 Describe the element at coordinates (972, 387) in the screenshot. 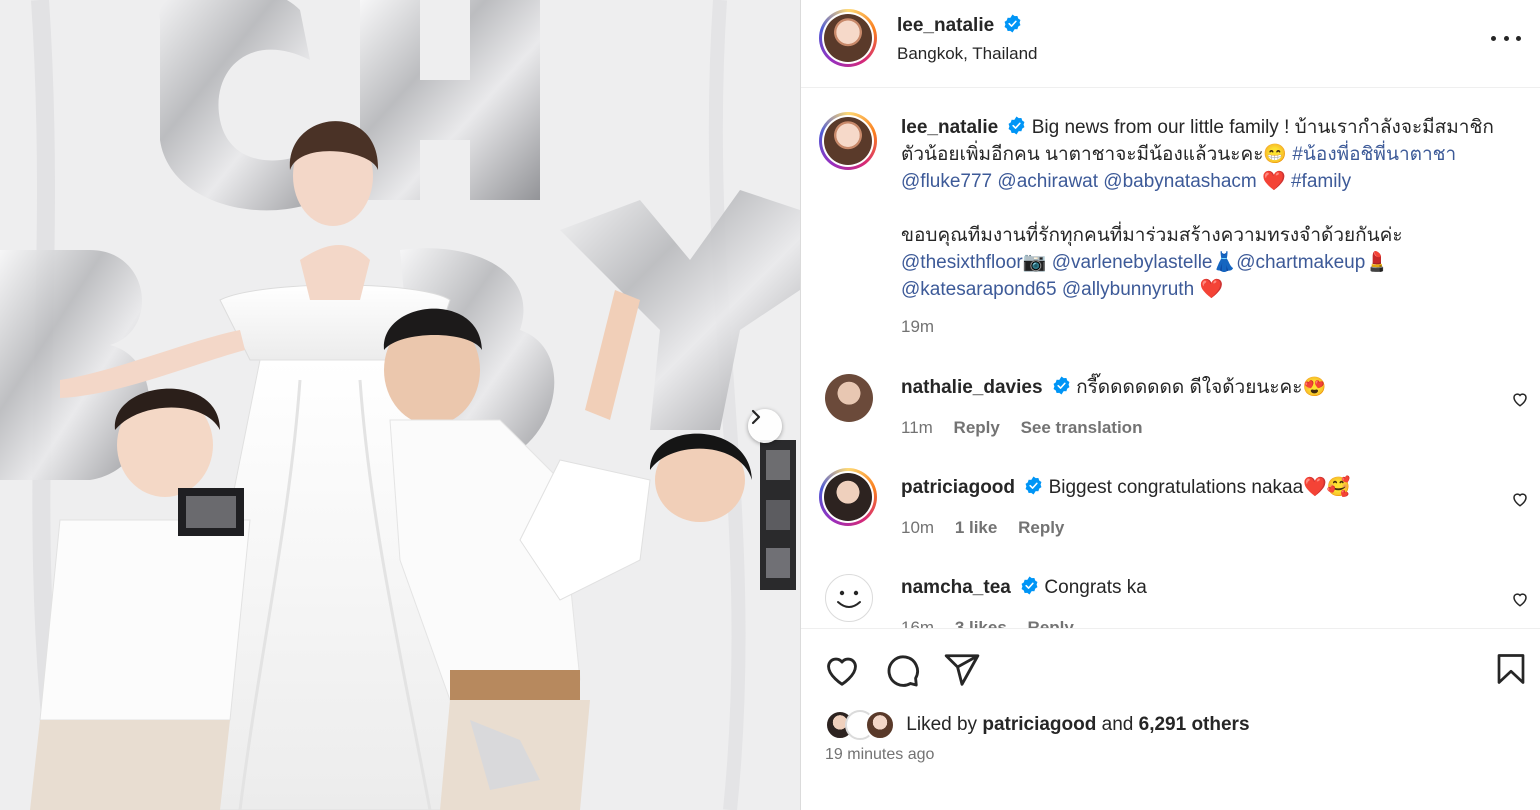

I see `commenter-username: nathalie_davies` at that location.